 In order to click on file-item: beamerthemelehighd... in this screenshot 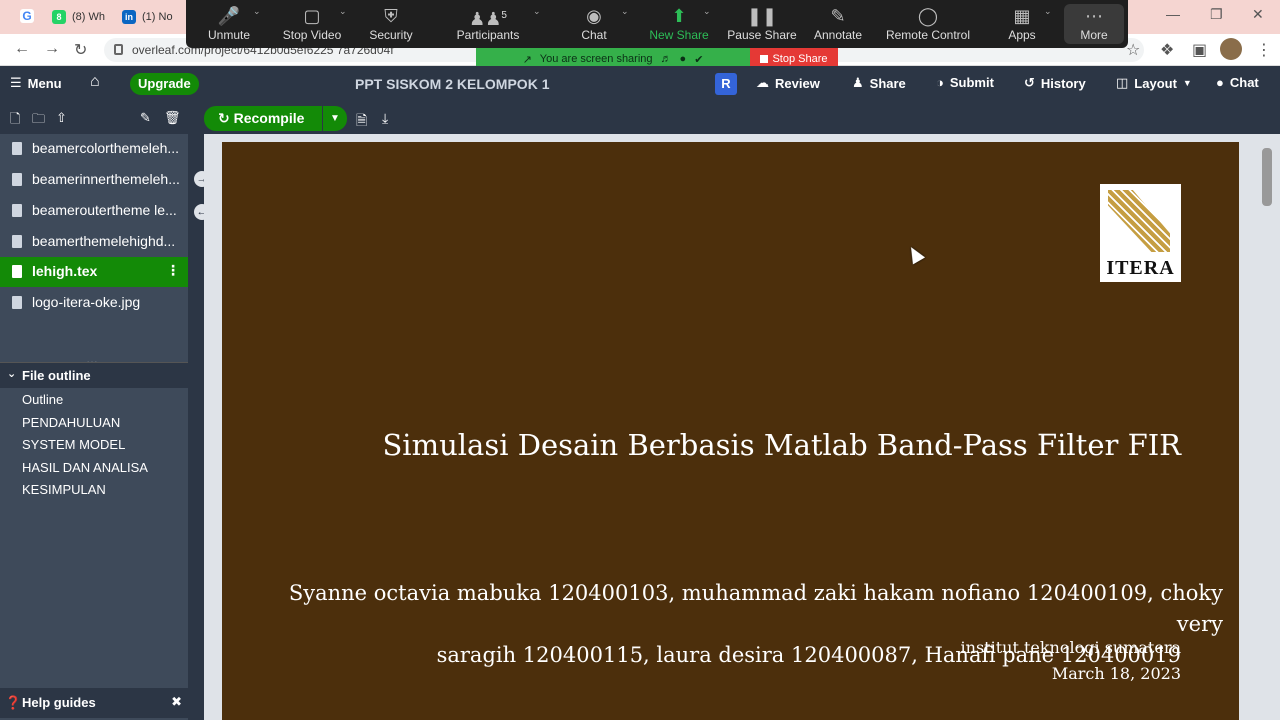, I will do `click(94, 242)`.